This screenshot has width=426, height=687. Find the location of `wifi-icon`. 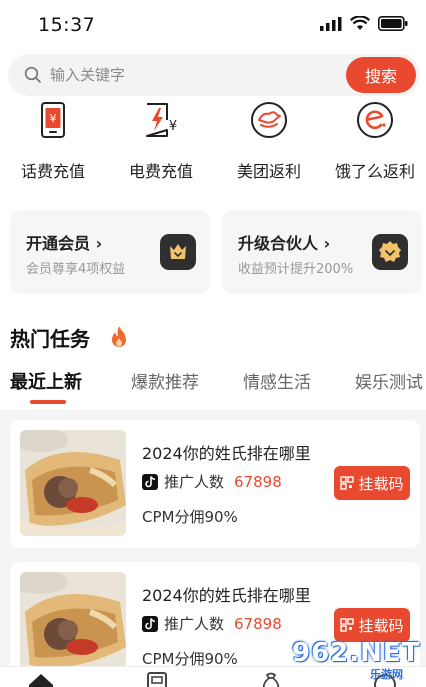

wifi-icon is located at coordinates (360, 23).